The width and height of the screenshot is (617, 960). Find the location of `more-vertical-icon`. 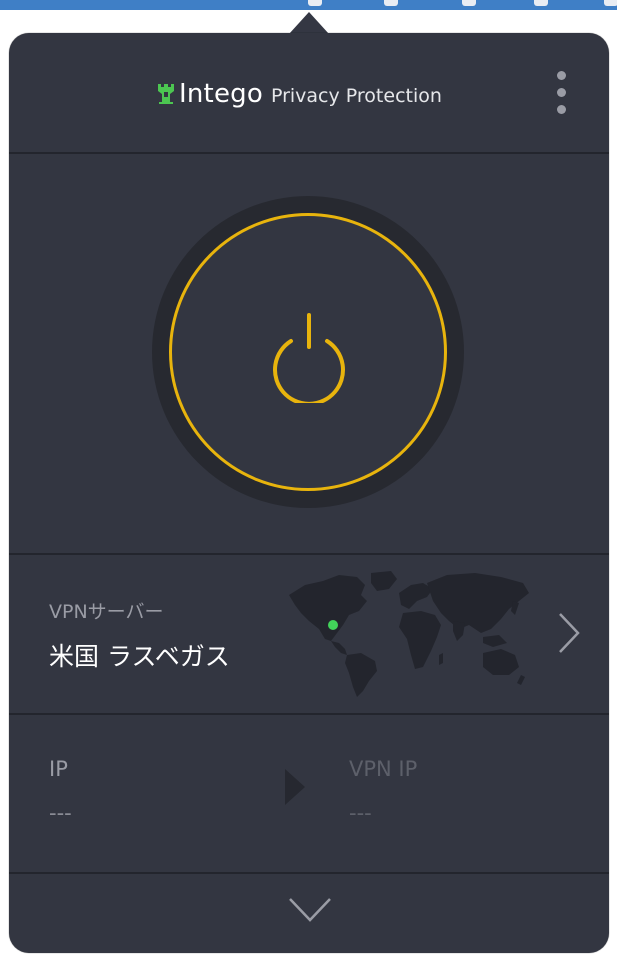

more-vertical-icon is located at coordinates (561, 92).